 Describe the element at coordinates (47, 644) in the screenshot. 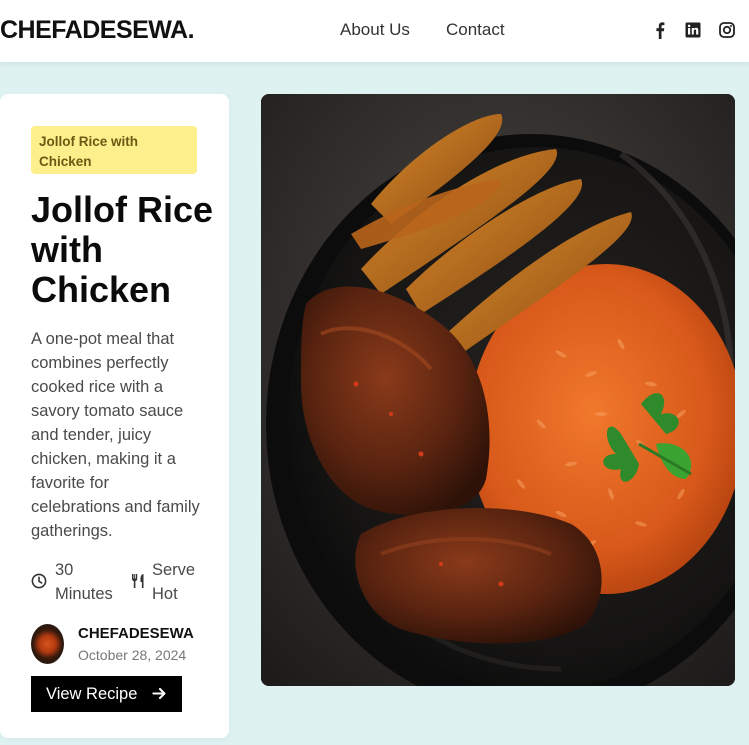

I see `author-avatar` at that location.